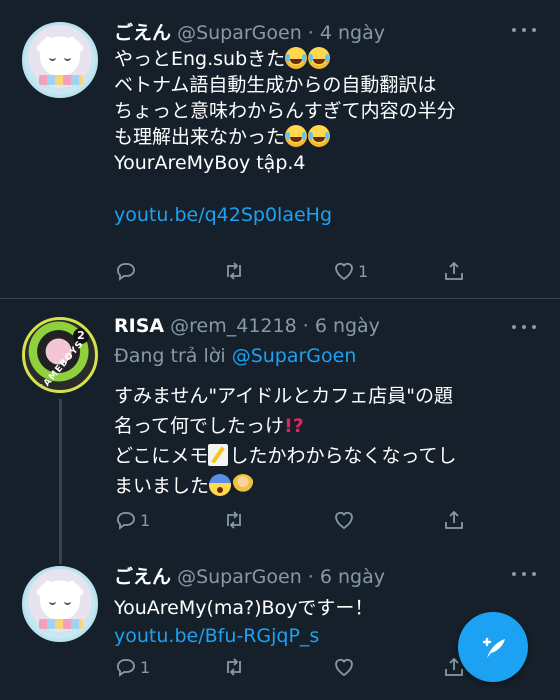 This screenshot has height=700, width=560. What do you see at coordinates (200, 137) in the screenshot?
I see `text-line: も理解出来なかった` at bounding box center [200, 137].